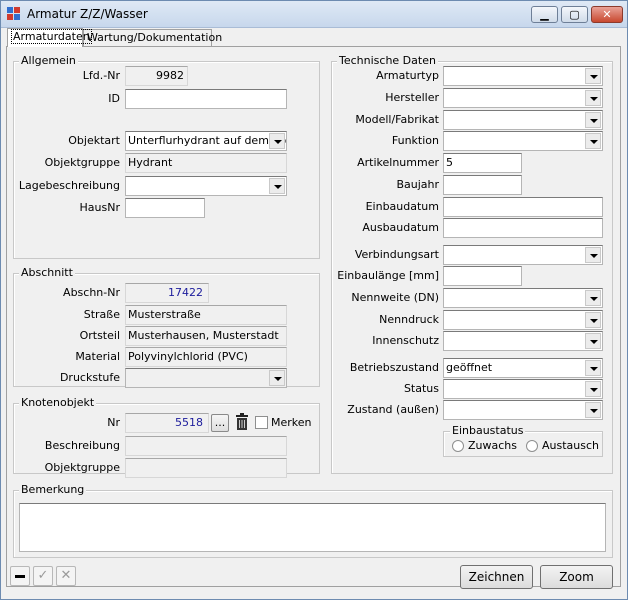 The image size is (628, 600). Describe the element at coordinates (393, 409) in the screenshot. I see `zustand-label: Zustand (außen)` at that location.